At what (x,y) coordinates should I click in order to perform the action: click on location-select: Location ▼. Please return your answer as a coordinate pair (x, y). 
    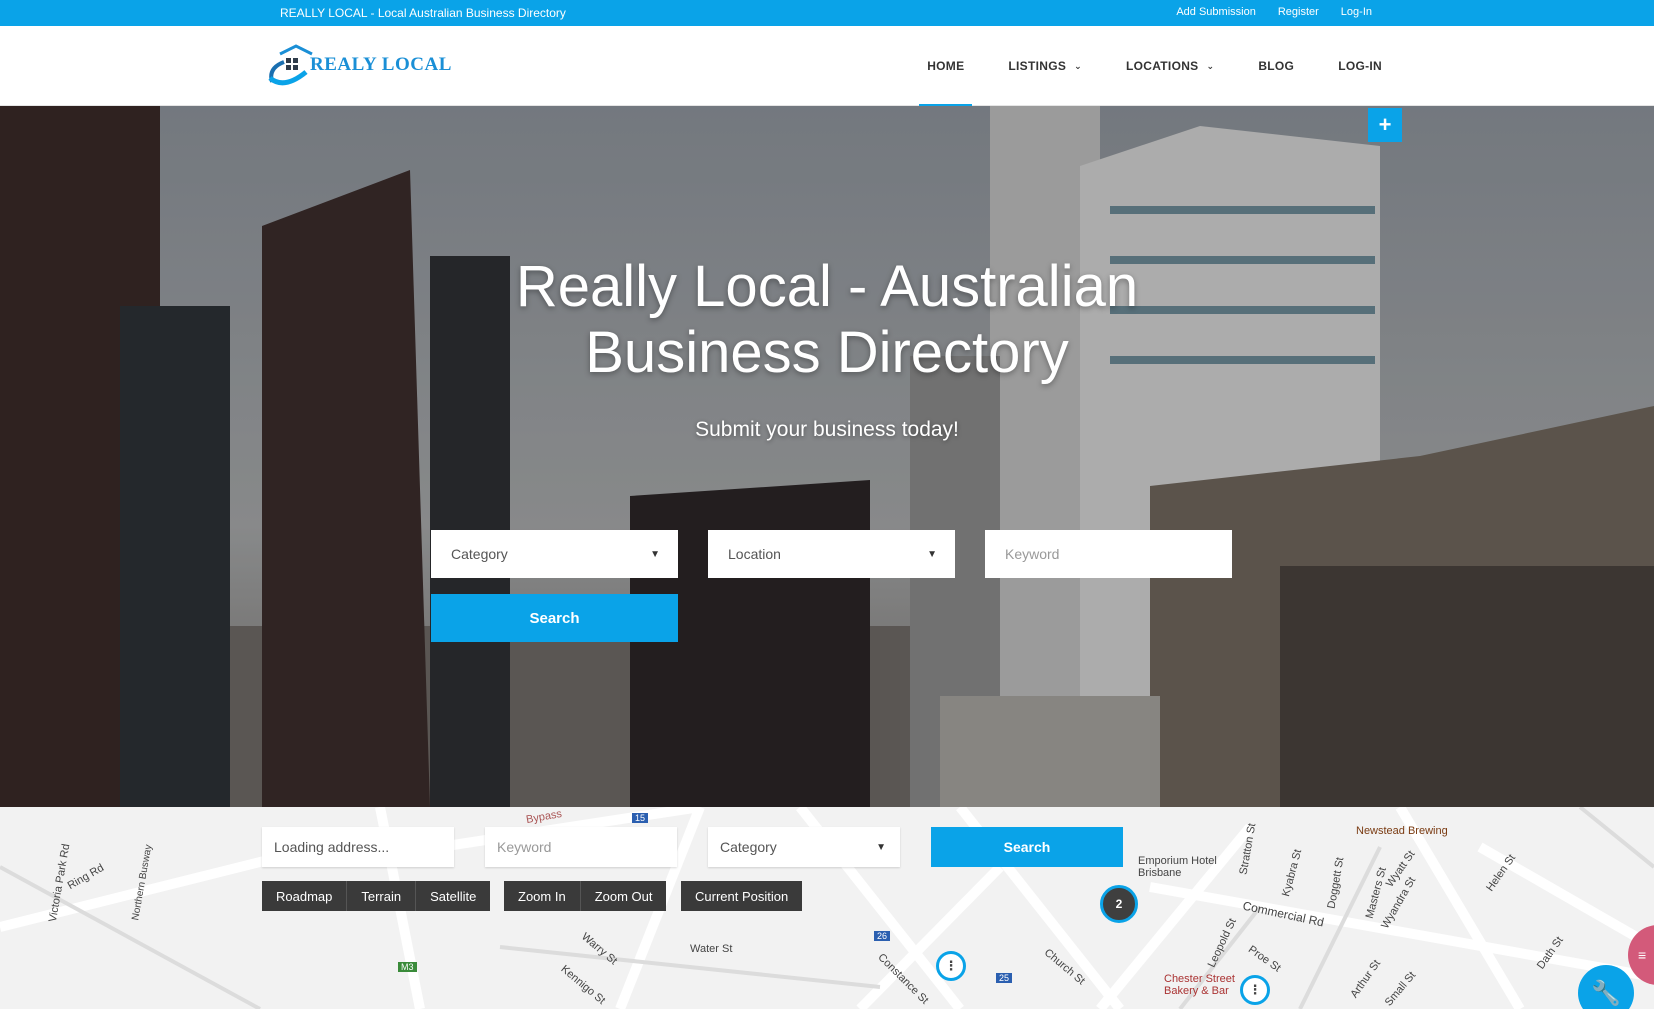
    Looking at the image, I should click on (831, 554).